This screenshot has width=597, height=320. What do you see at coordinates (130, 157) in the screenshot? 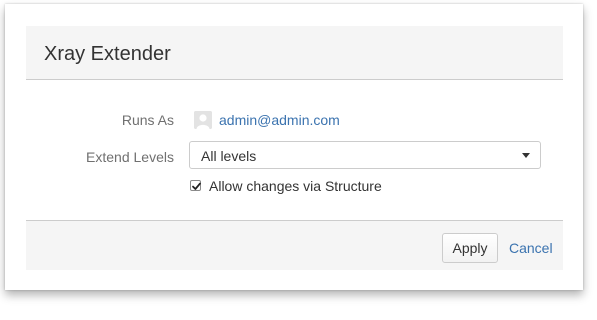
I see `extend-levels-label: Extend Levels` at bounding box center [130, 157].